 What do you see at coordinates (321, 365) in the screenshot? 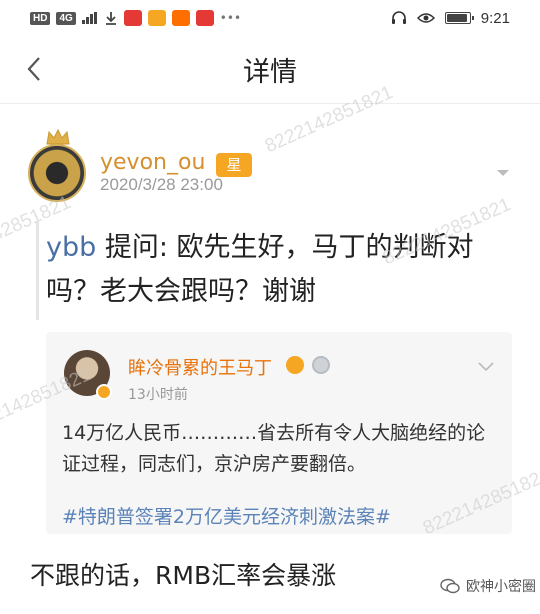
I see `medal-icon` at bounding box center [321, 365].